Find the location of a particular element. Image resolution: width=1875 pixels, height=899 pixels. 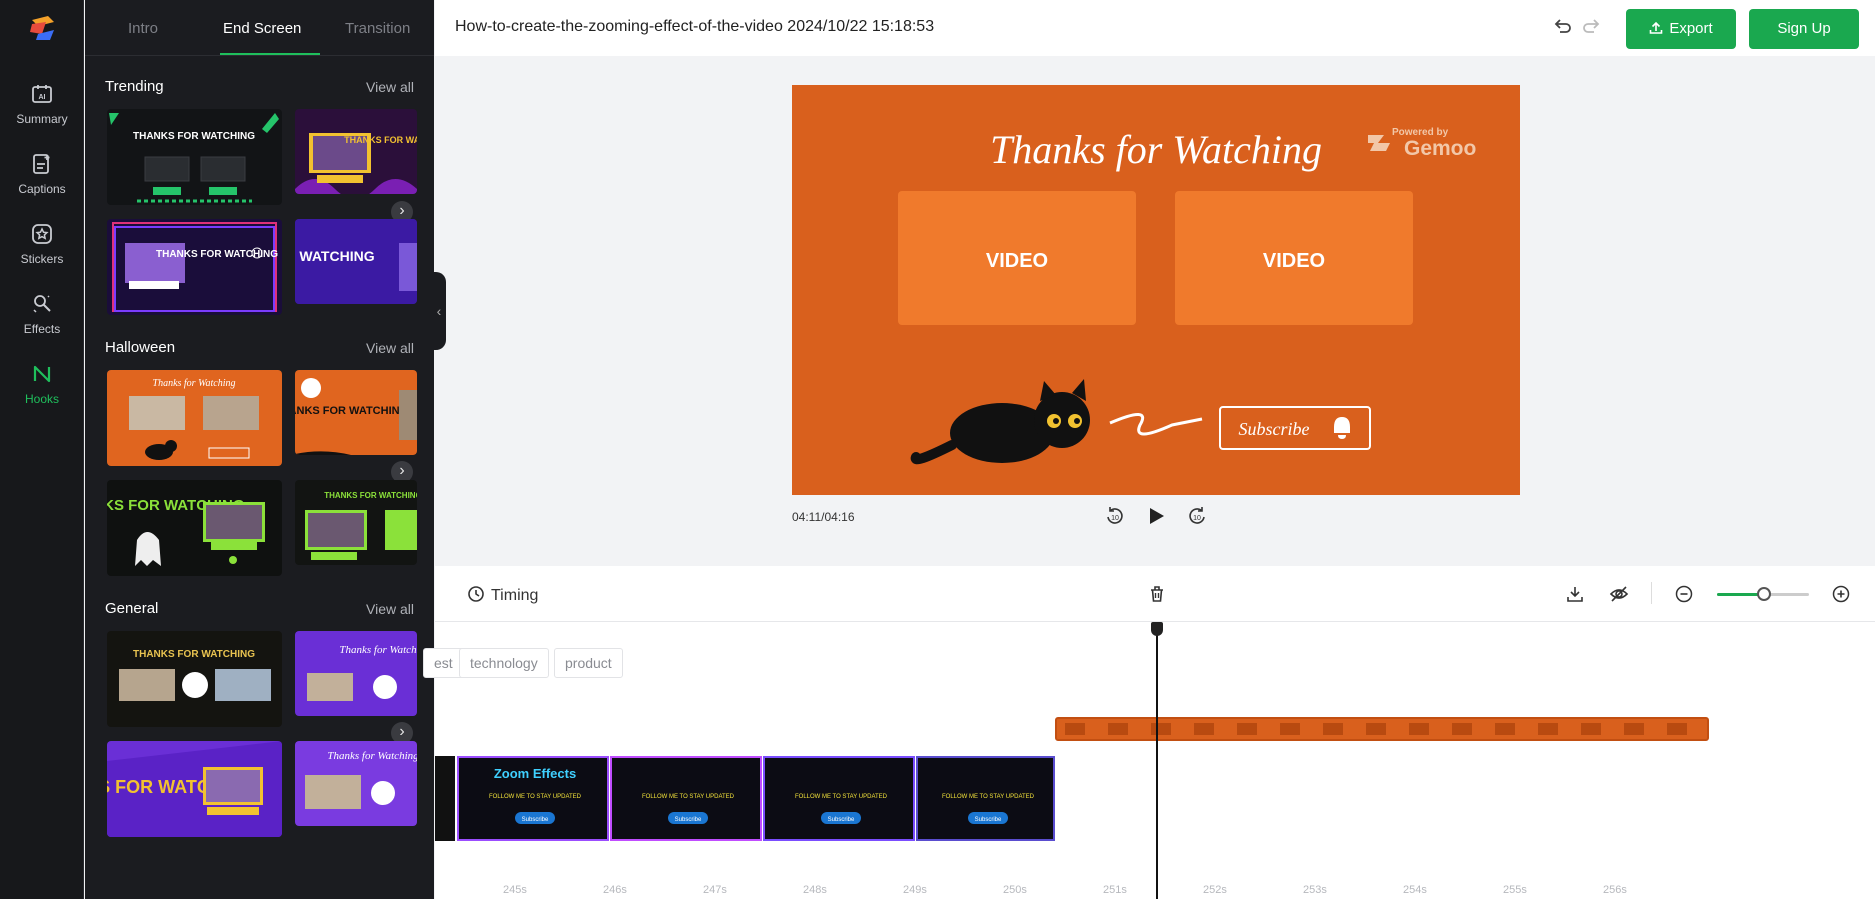

stickers-icon is located at coordinates (42, 234).